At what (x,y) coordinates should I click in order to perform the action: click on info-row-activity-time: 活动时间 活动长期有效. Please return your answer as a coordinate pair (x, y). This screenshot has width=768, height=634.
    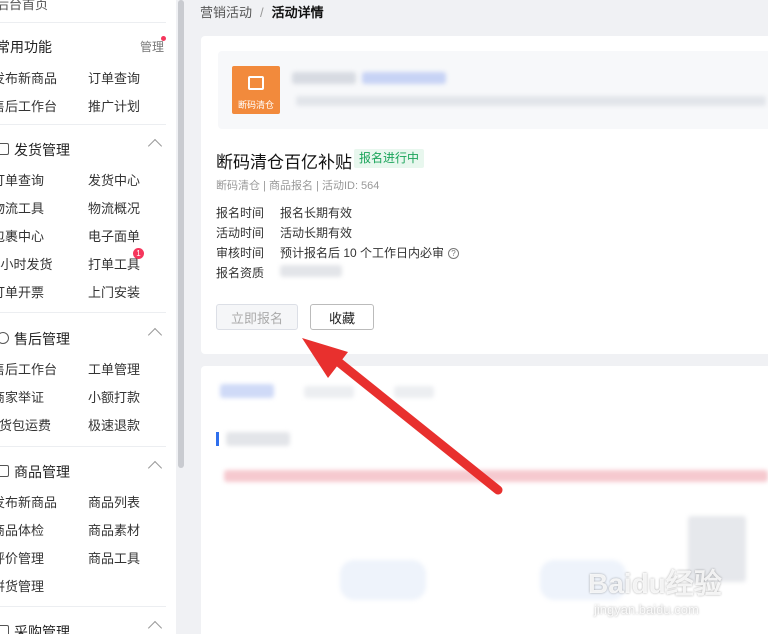
    Looking at the image, I should click on (284, 232).